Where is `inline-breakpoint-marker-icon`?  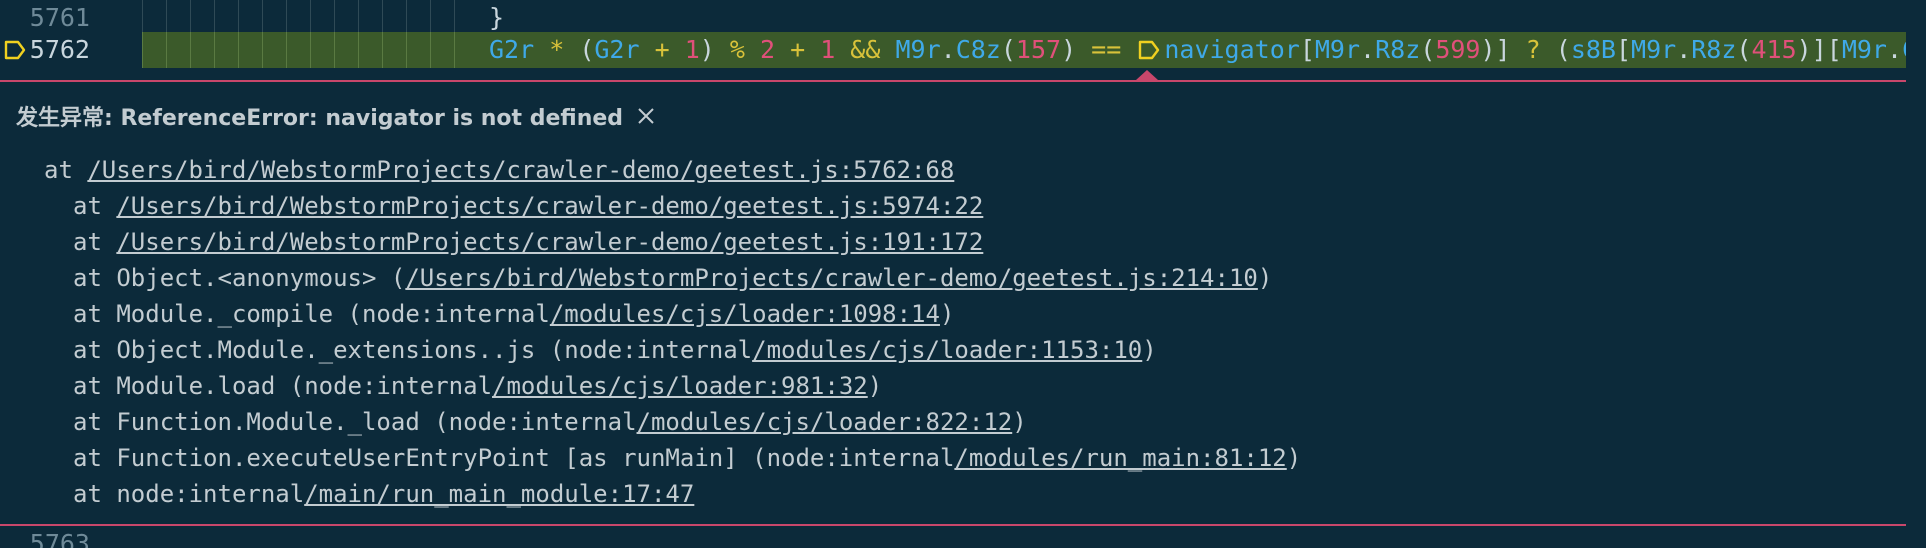
inline-breakpoint-marker-icon is located at coordinates (1149, 50).